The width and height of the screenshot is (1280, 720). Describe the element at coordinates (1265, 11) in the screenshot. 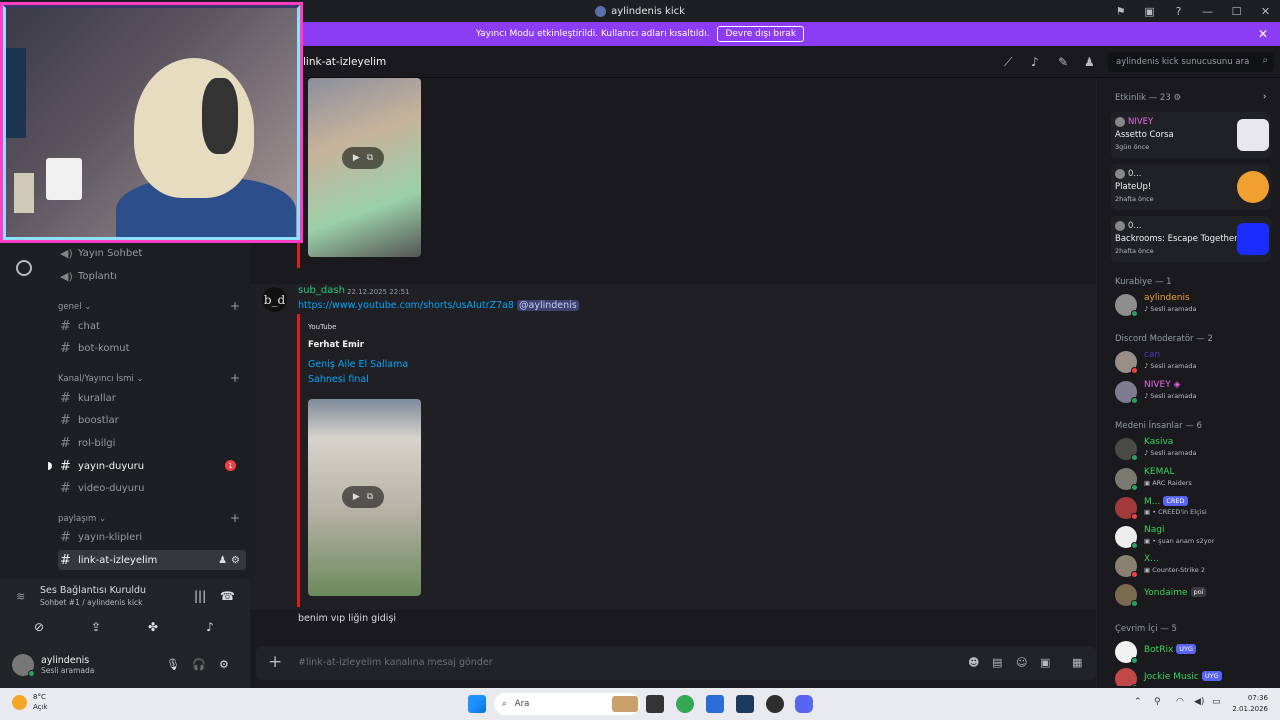

I see `close-window-button: ✕` at that location.